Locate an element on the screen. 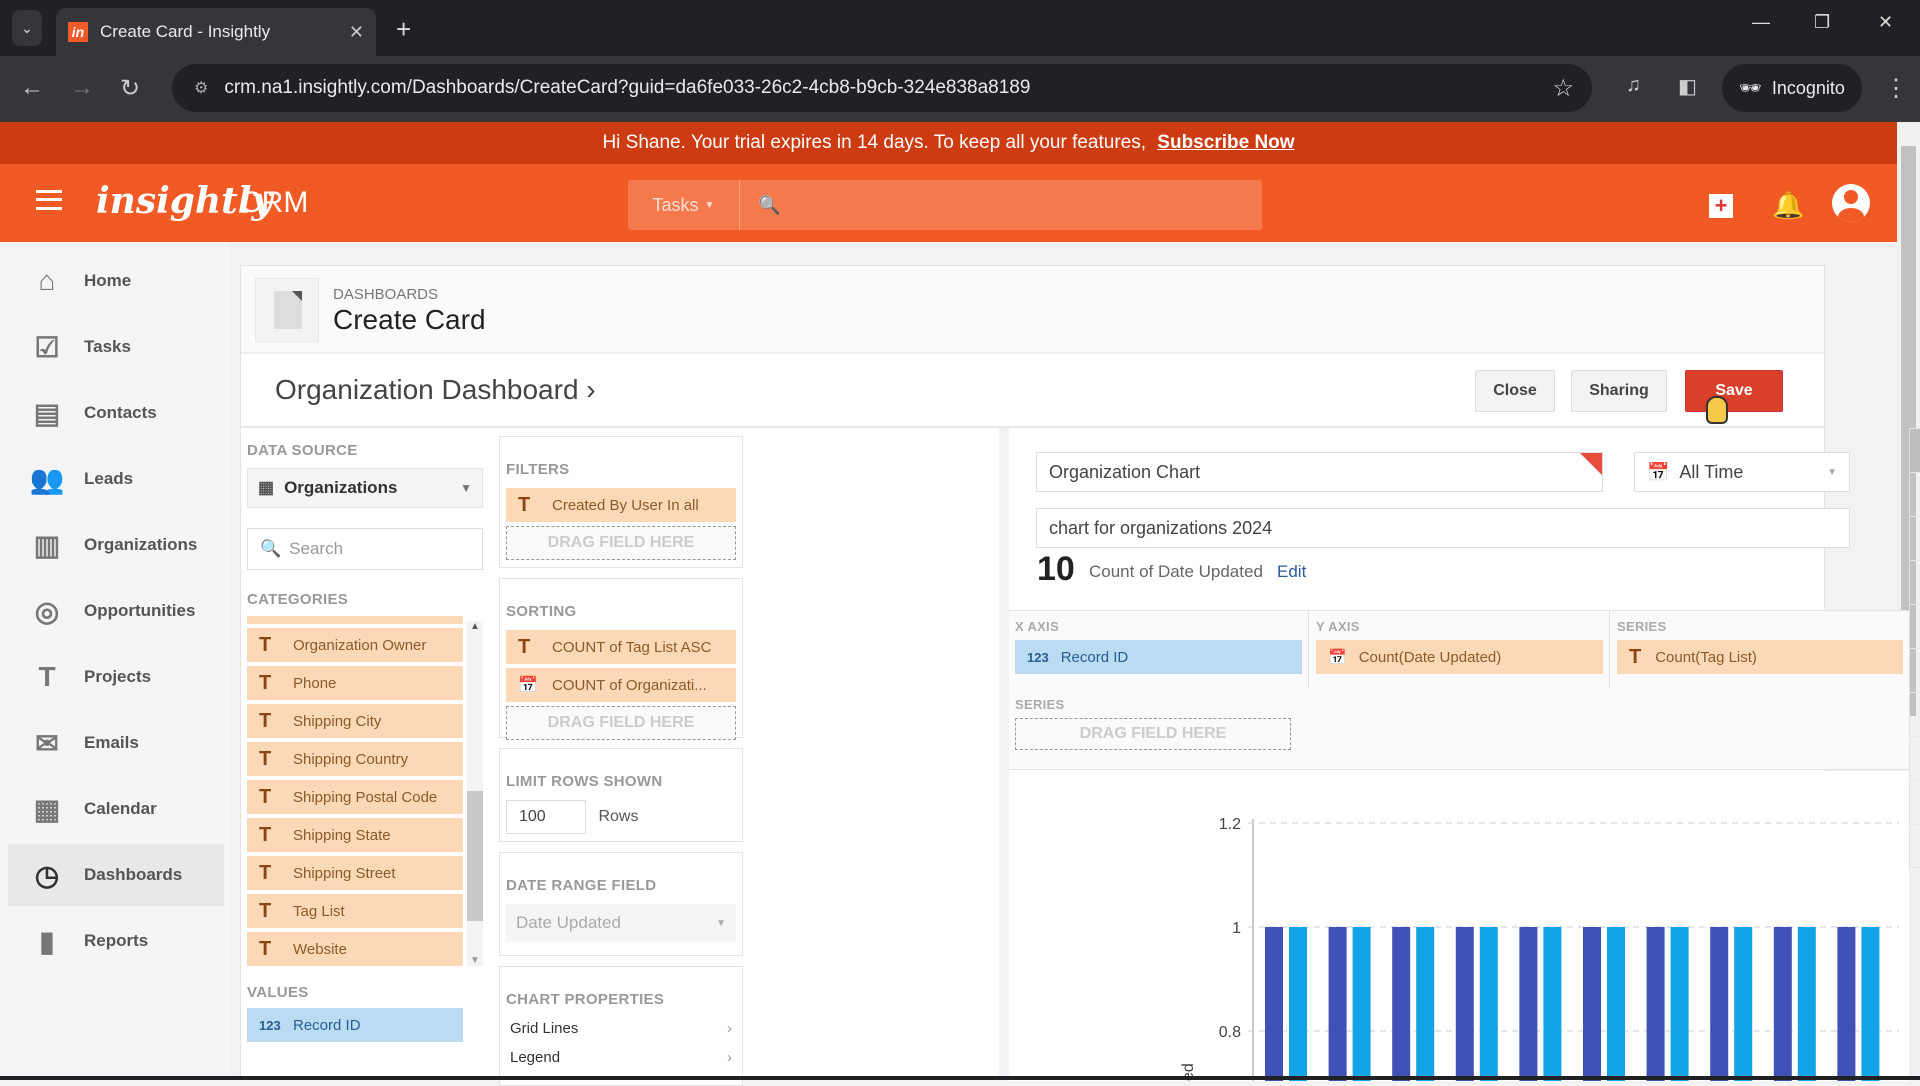  data-source-select: ▦ Organizations ▼ is located at coordinates (365, 488).